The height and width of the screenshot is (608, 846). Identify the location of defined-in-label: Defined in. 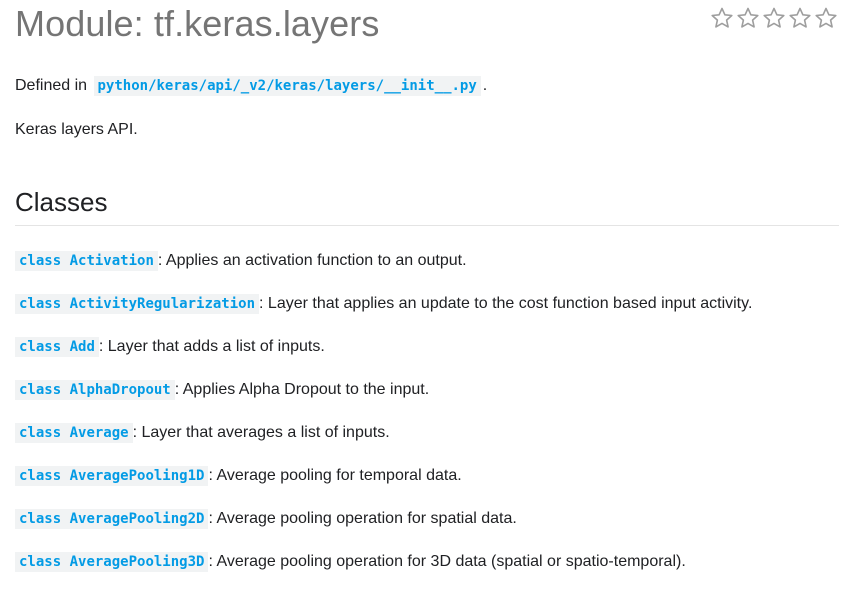
(51, 85).